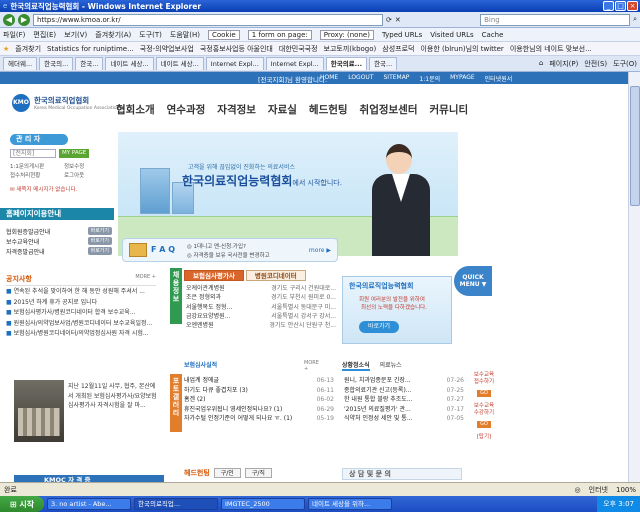 The image size is (640, 512). What do you see at coordinates (75, 35) in the screenshot?
I see `menu-view: 보기(V)` at bounding box center [75, 35].